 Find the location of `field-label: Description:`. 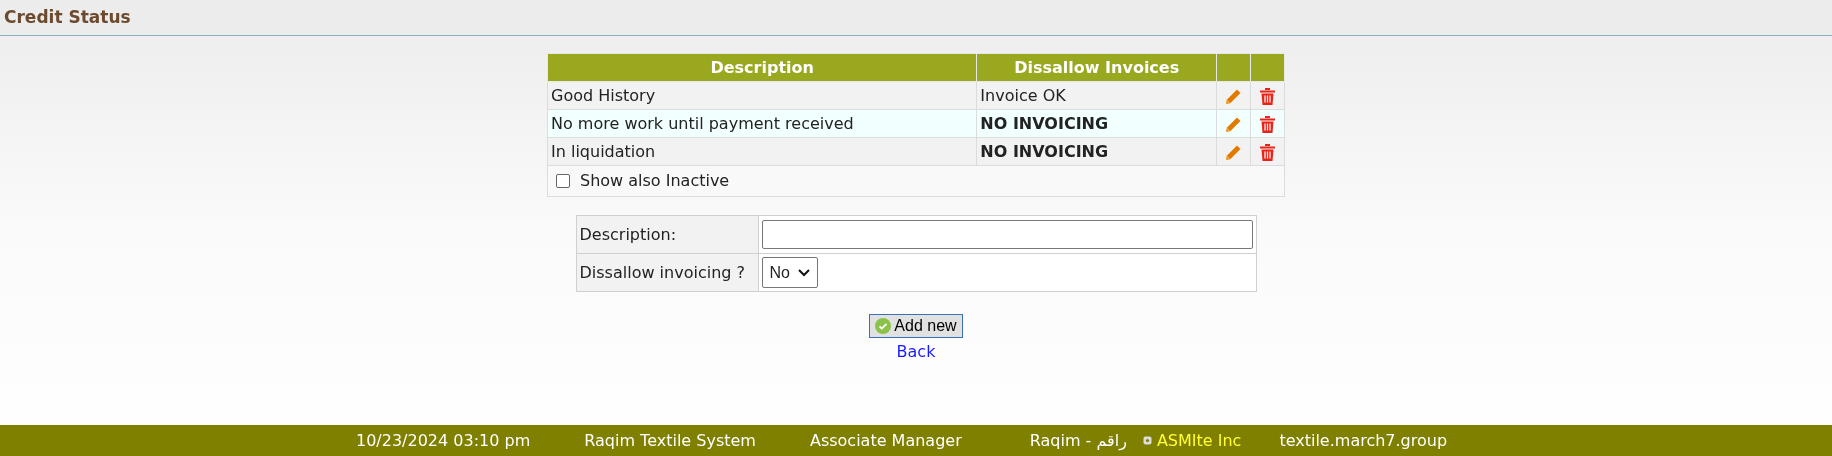

field-label: Description: is located at coordinates (667, 234).